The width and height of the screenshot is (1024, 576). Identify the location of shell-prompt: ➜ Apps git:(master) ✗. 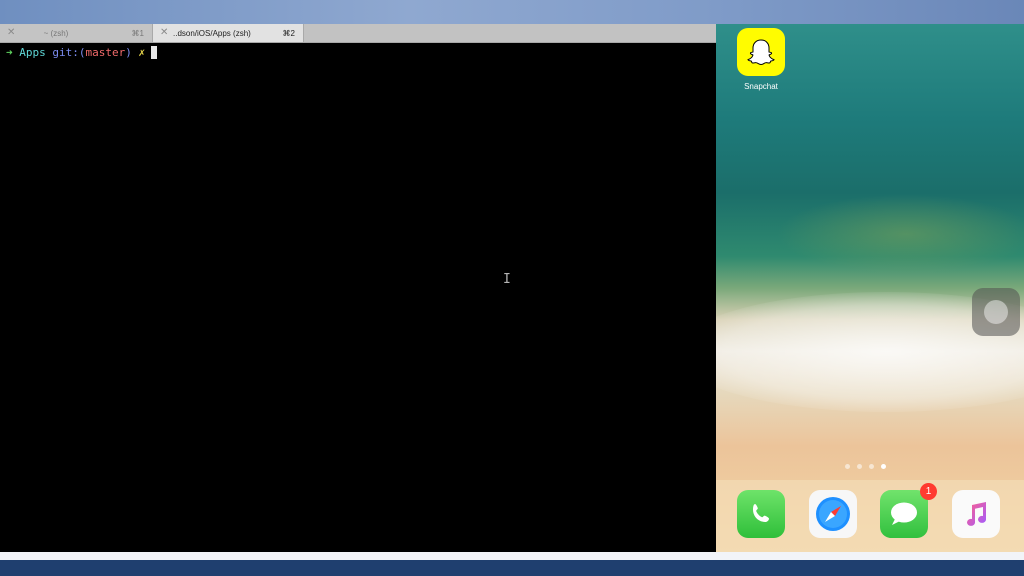
(82, 52).